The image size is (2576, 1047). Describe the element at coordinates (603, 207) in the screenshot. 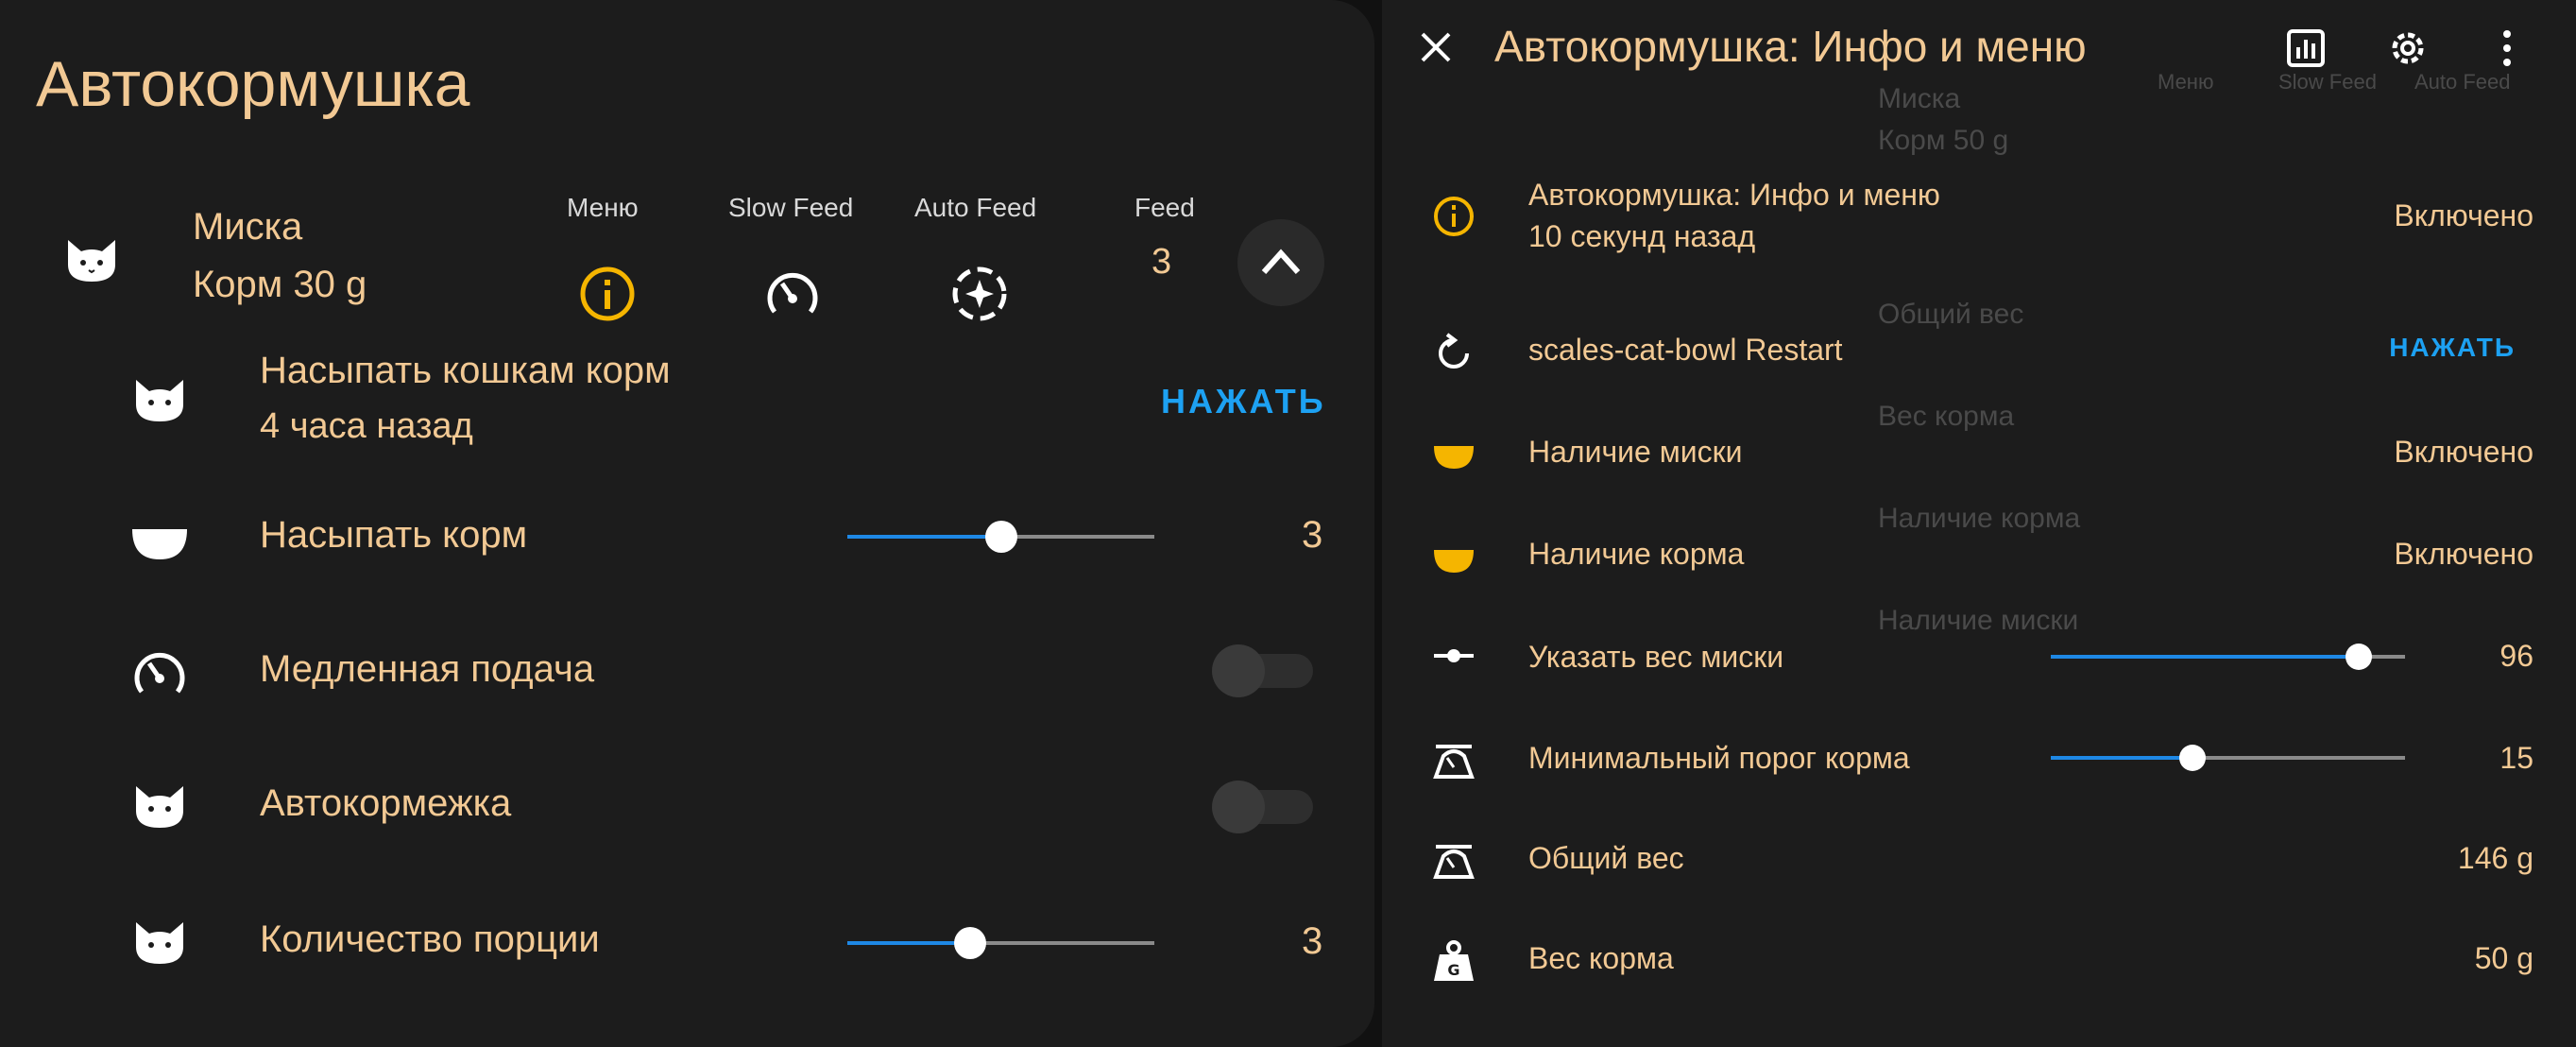

I see `column-label-menu: Меню` at that location.